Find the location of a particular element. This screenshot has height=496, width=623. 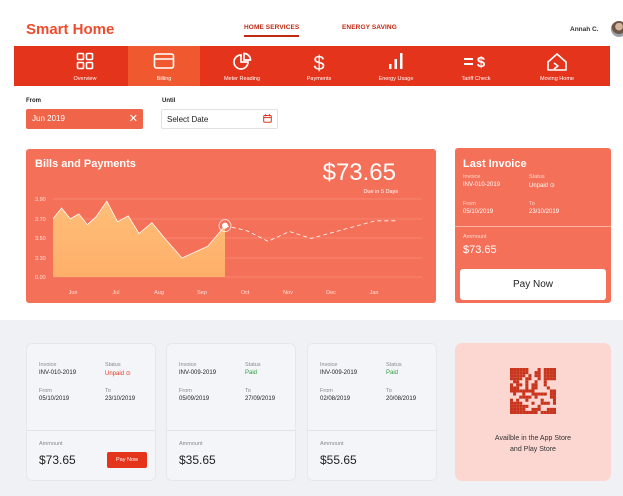

qr-code-icon is located at coordinates (533, 391).